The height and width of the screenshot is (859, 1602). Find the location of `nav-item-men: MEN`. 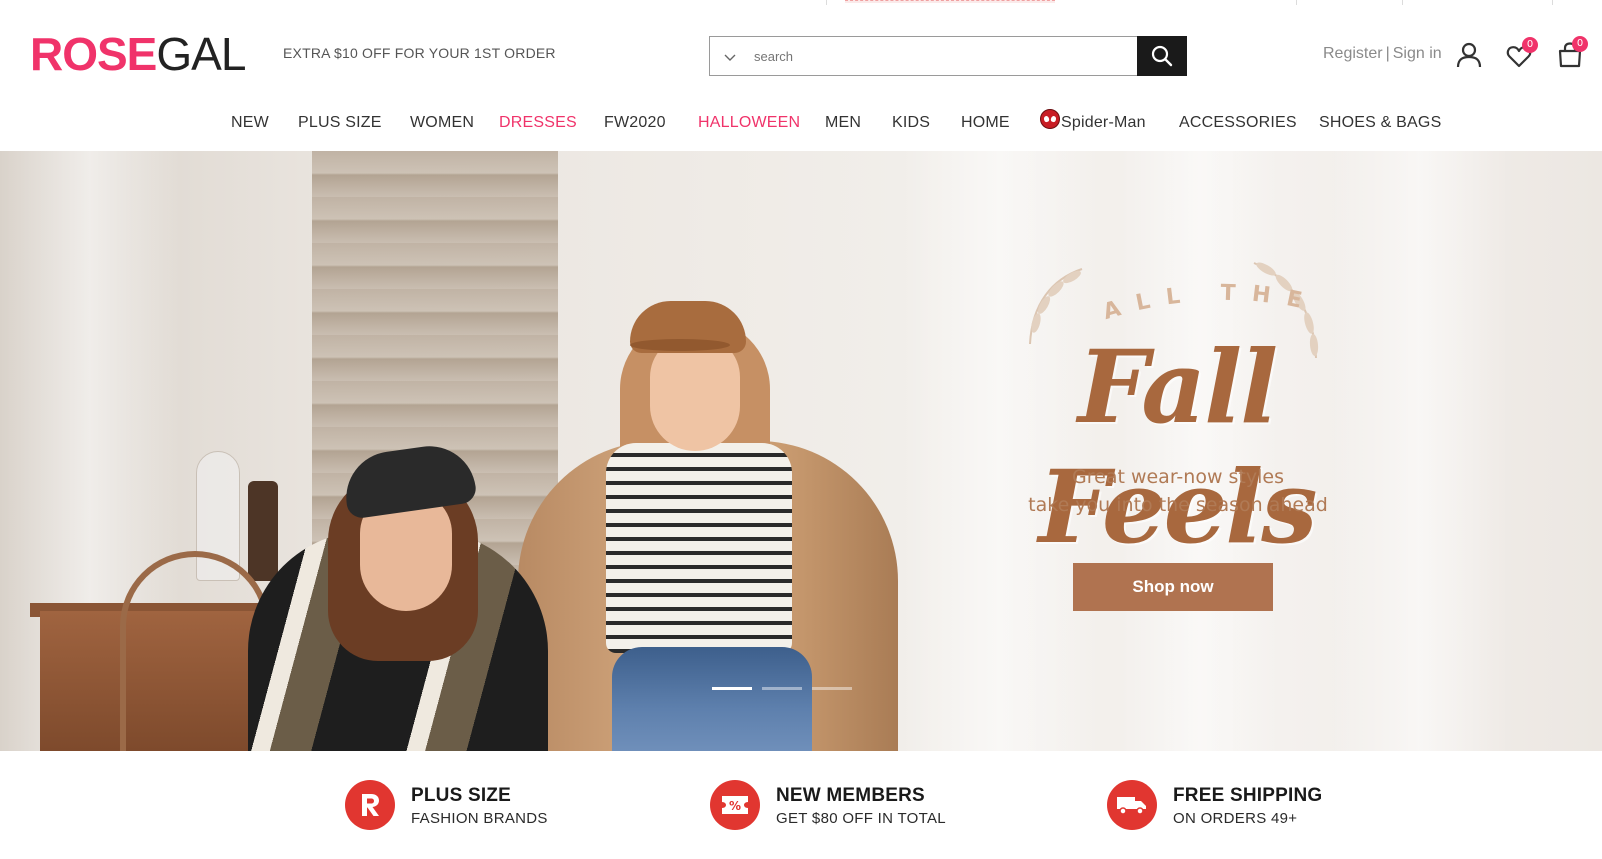

nav-item-men: MEN is located at coordinates (843, 123).